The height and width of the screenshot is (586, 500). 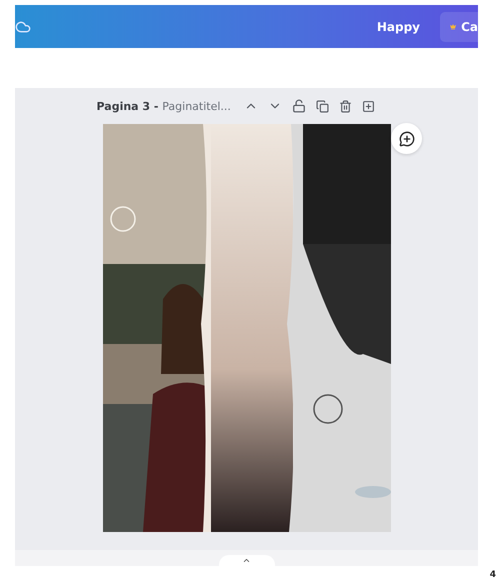 I want to click on add-page-icon, so click(x=368, y=106).